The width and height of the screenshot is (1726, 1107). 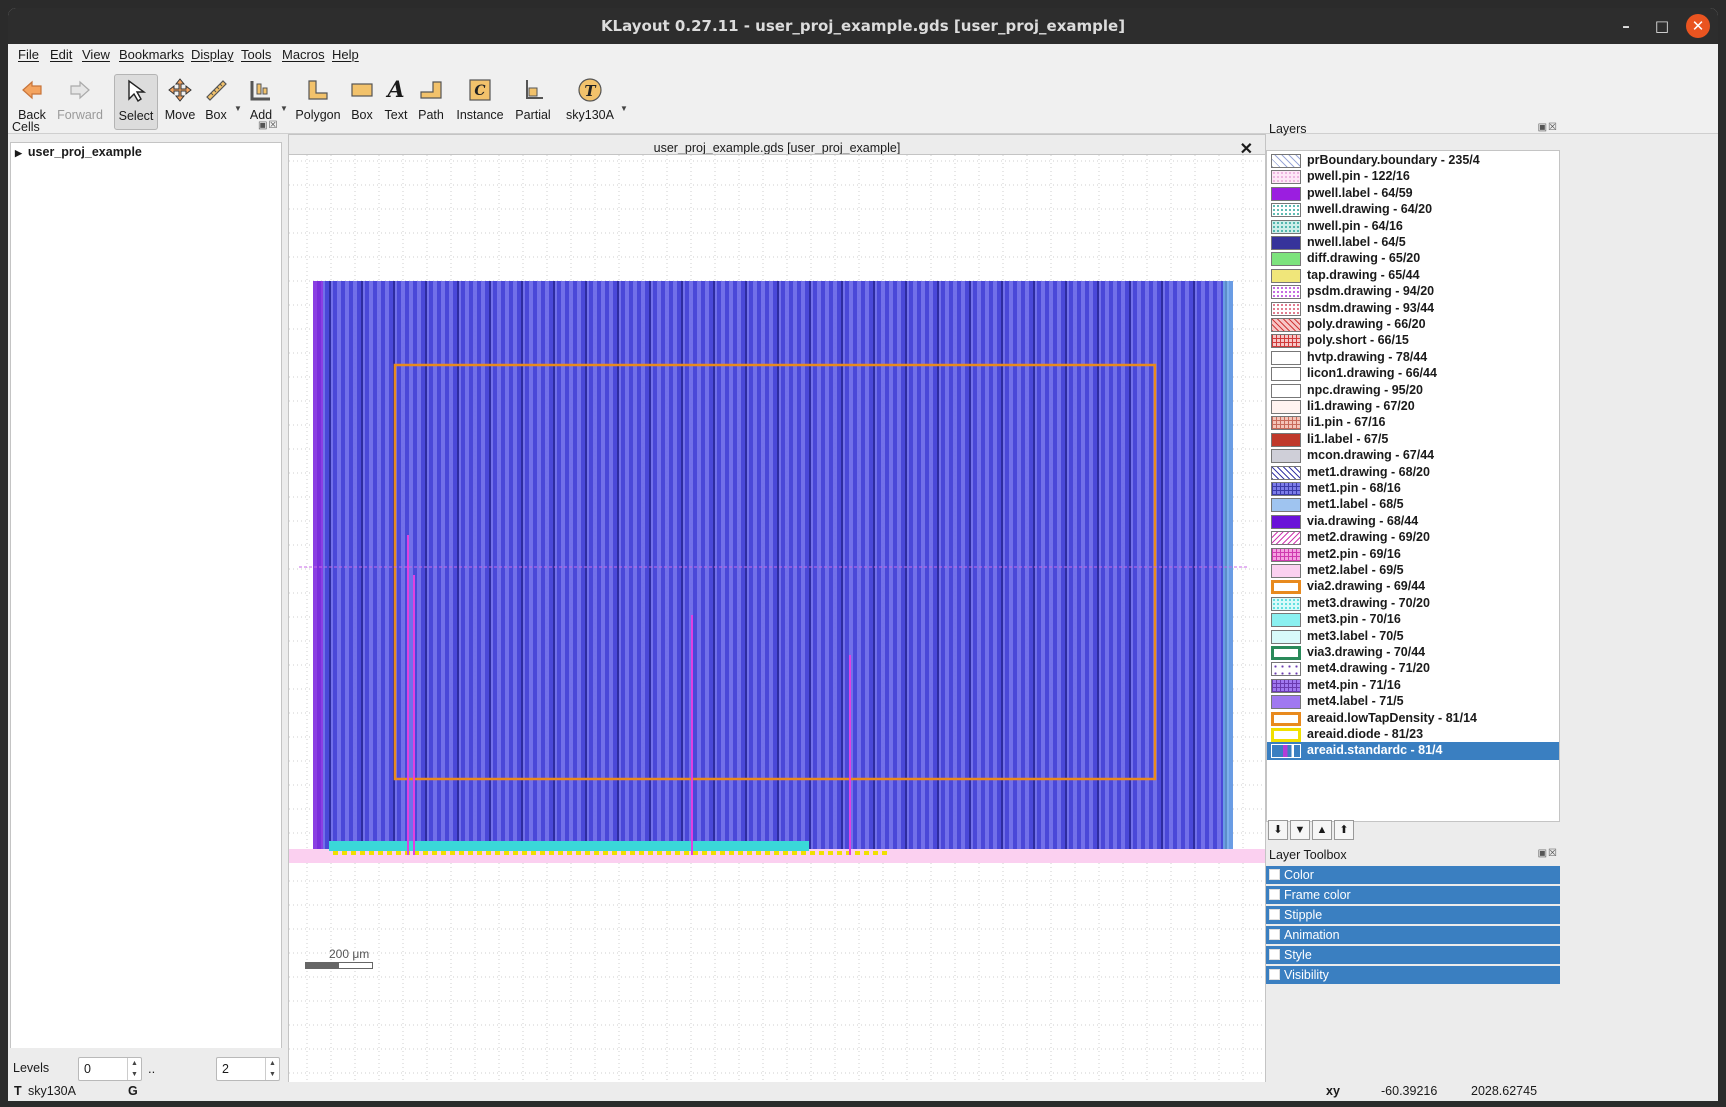 I want to click on layer-row: met2.label - 69/5, so click(x=1413, y=571).